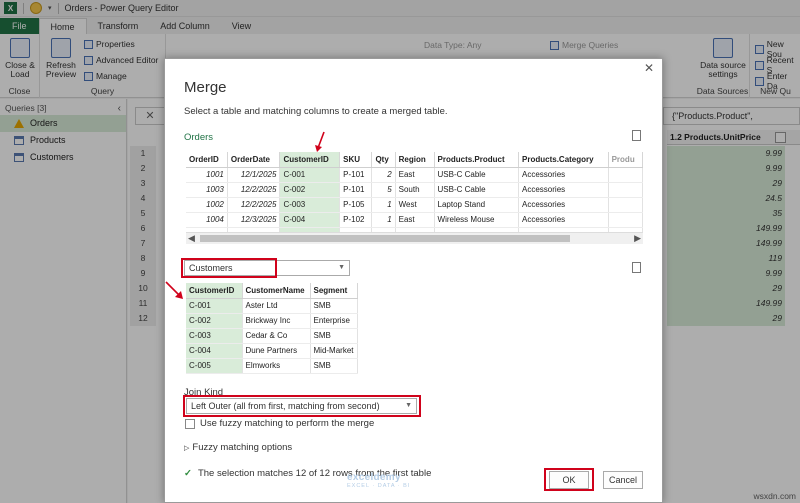  What do you see at coordinates (242, 447) in the screenshot?
I see `fuzzy-options-label: Fuzzy matching options` at bounding box center [242, 447].